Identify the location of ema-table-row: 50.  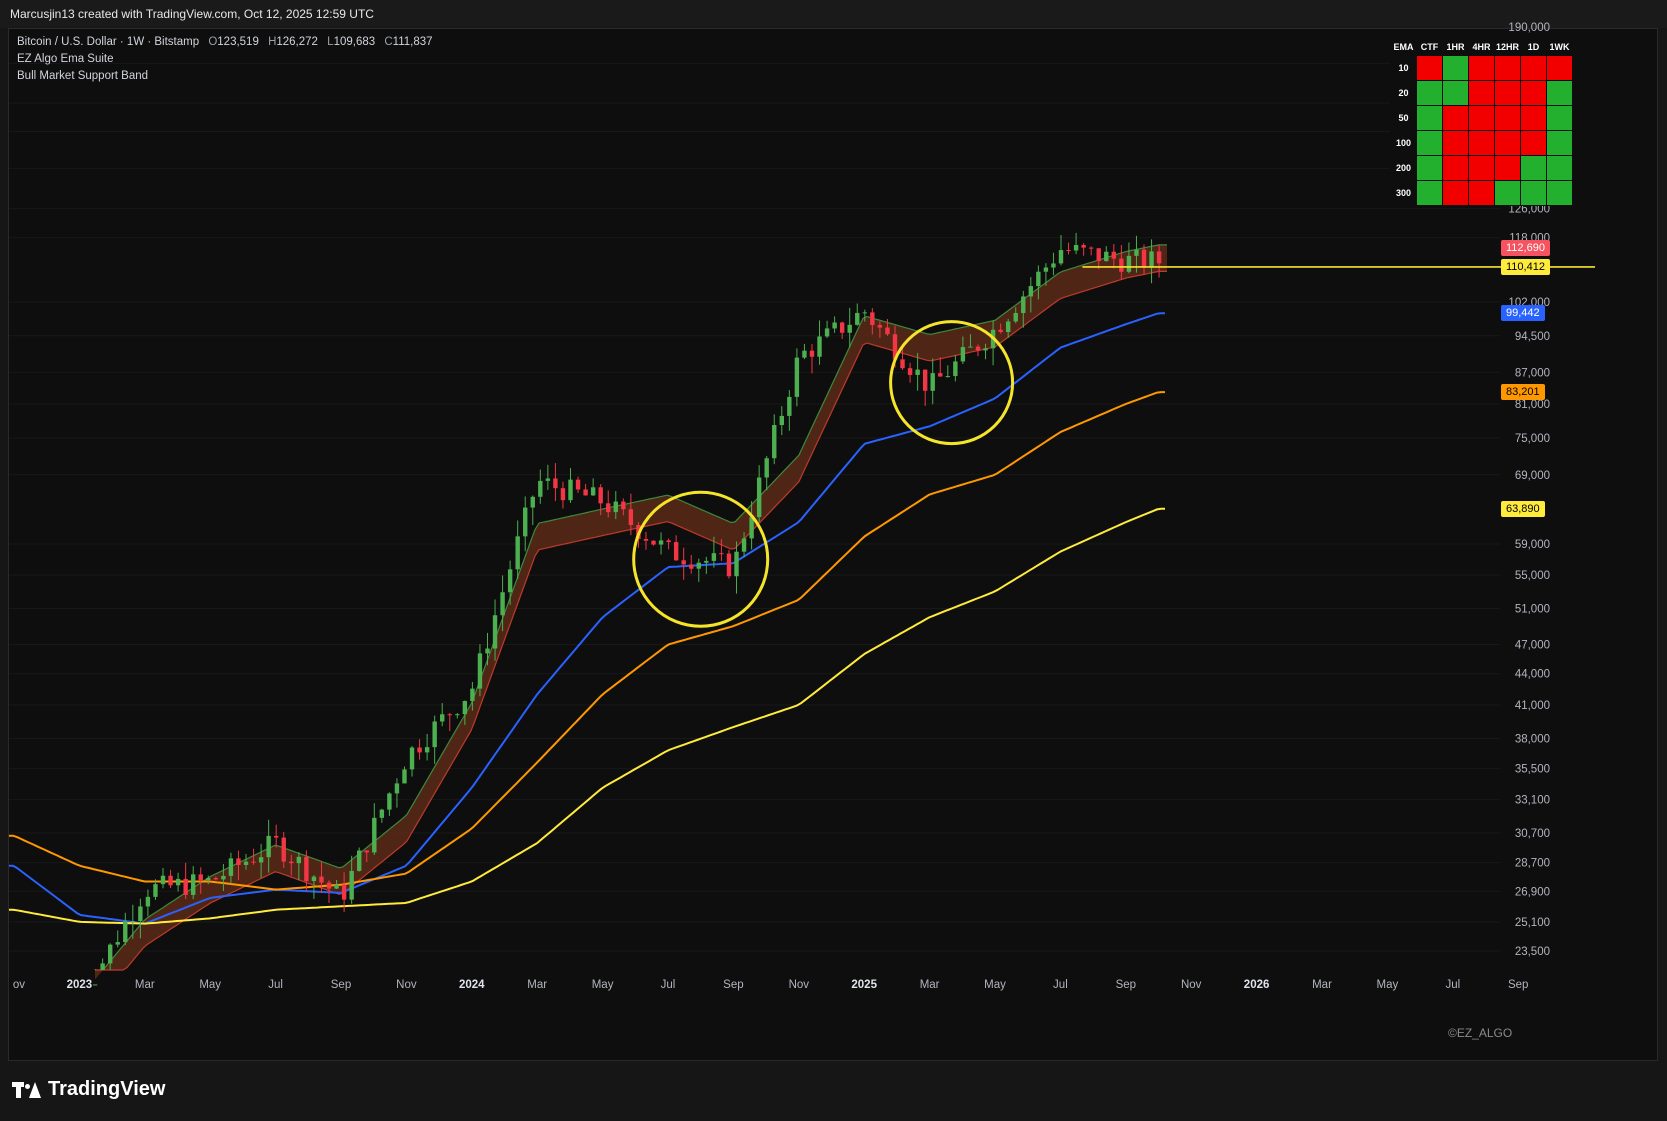
(1481, 118).